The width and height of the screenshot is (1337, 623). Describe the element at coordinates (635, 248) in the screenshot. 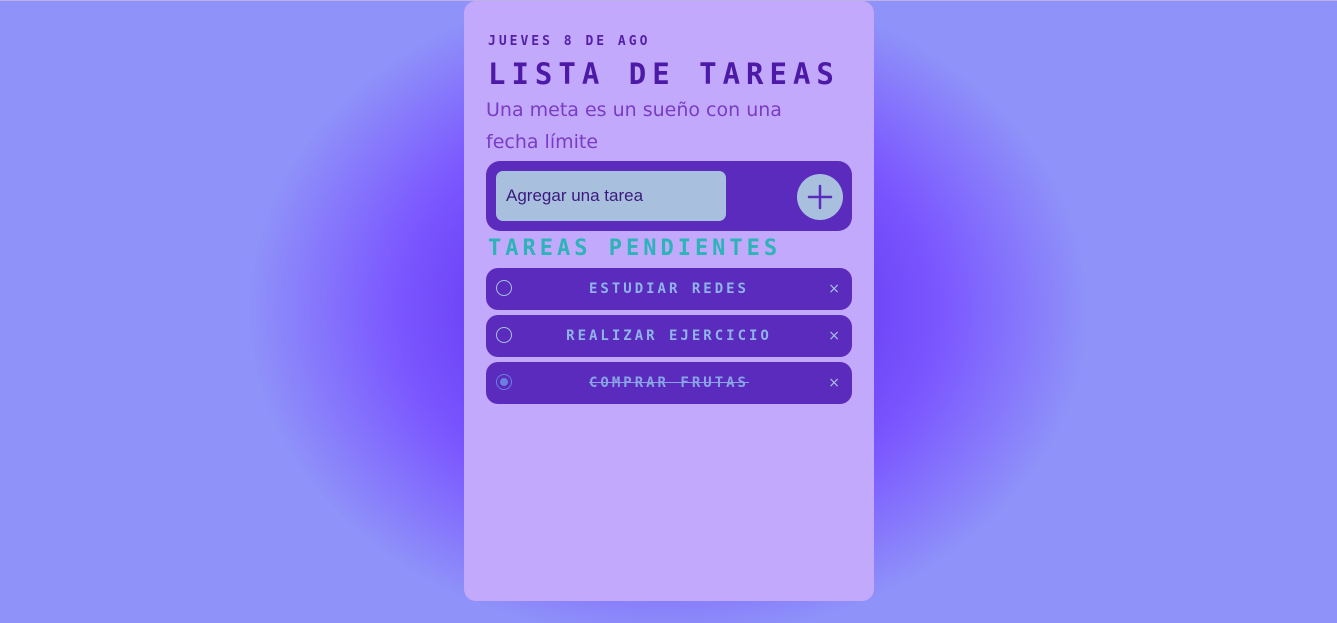

I see `section-title: Tareas pendientes` at that location.